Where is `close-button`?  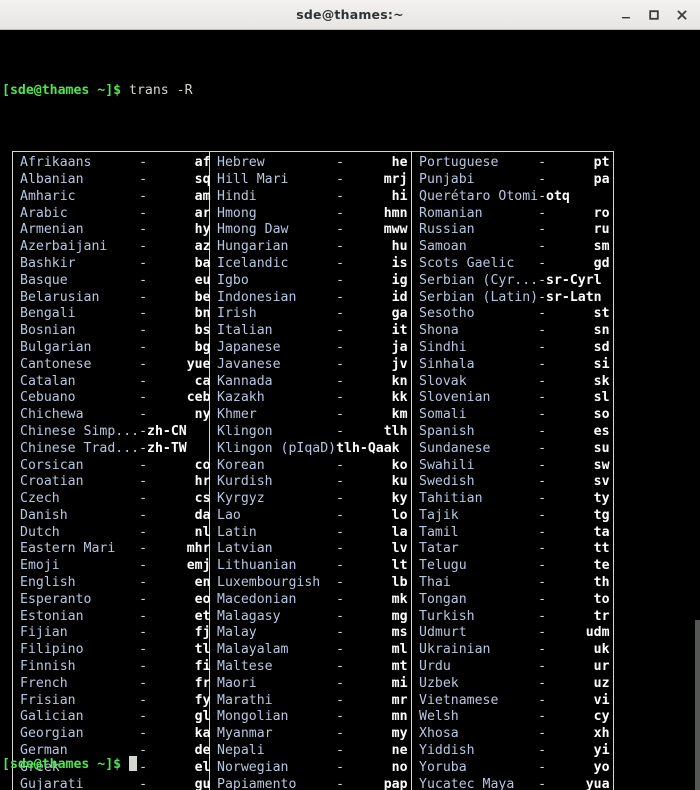
close-button is located at coordinates (682, 15).